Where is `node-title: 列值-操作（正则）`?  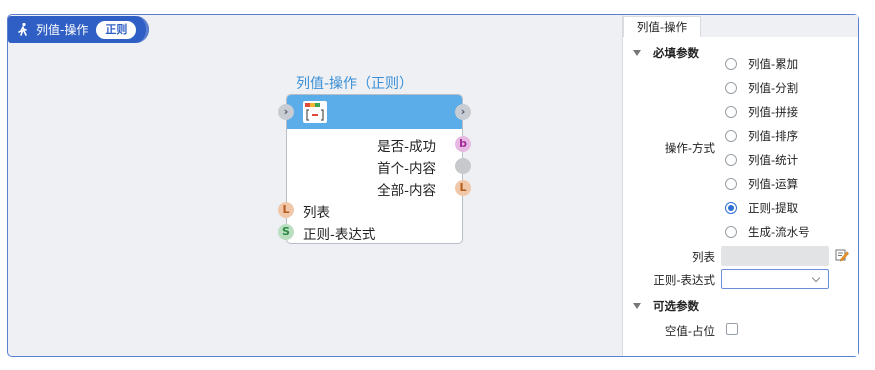 node-title: 列值-操作（正则） is located at coordinates (355, 84).